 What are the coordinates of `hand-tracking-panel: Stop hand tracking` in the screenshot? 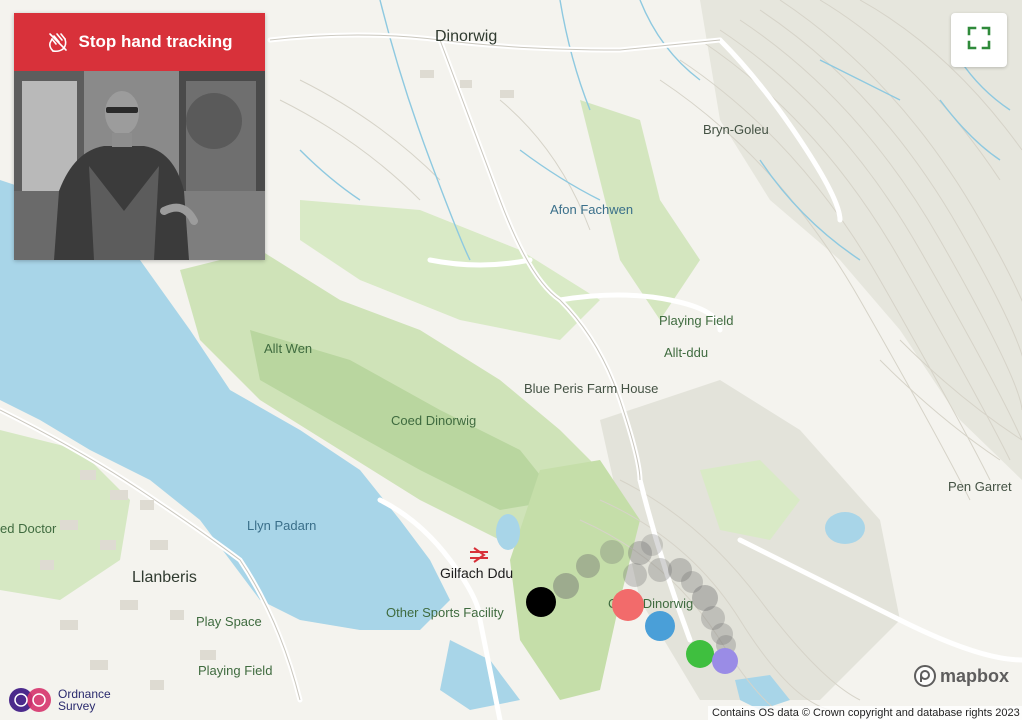 It's located at (139, 136).